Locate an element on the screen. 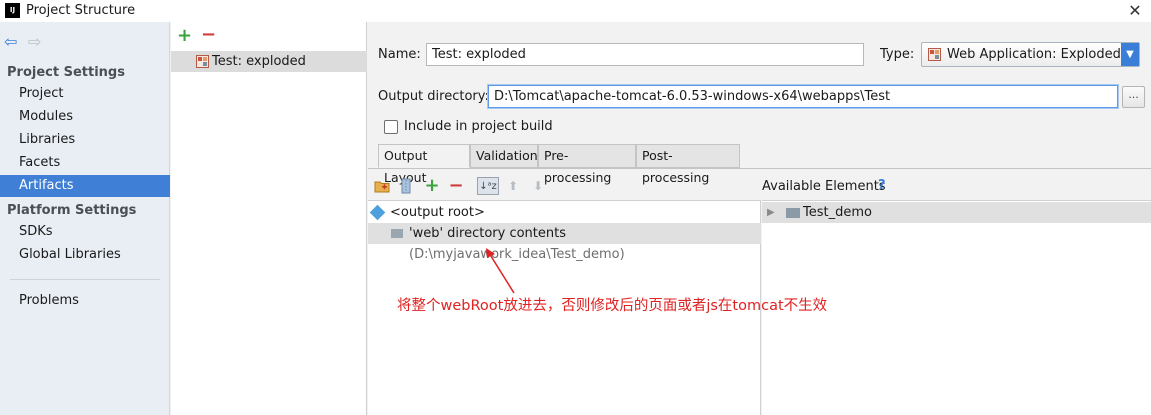 The width and height of the screenshot is (1151, 415). artifact-list-item: Test: exploded is located at coordinates (269, 61).